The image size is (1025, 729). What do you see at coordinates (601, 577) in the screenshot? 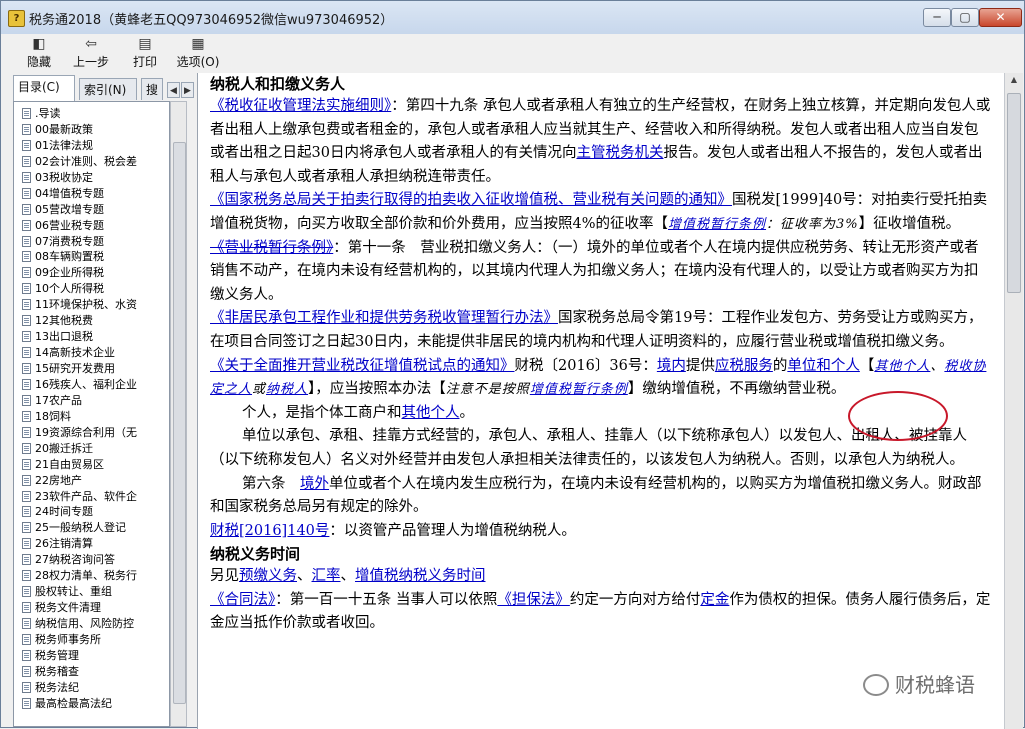
I see `paragraph: 另见预缴义务、汇率、增值税纳税义务时间` at bounding box center [601, 577].